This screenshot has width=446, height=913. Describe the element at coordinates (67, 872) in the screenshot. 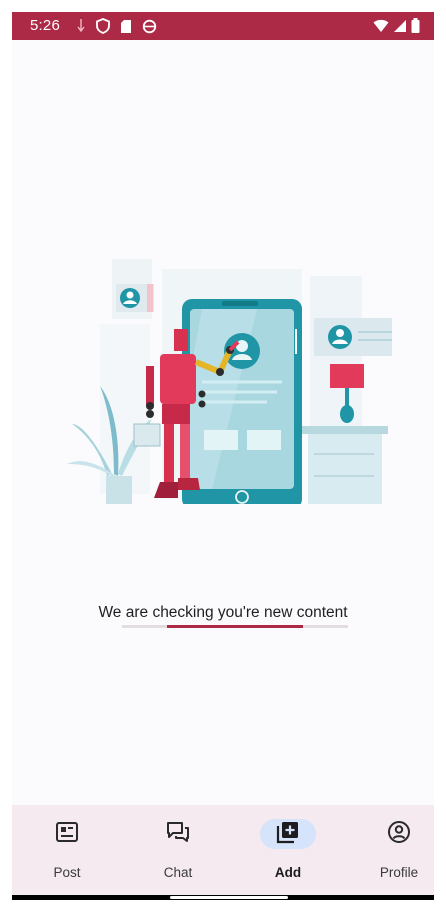

I see `nav-label-post: Post` at that location.